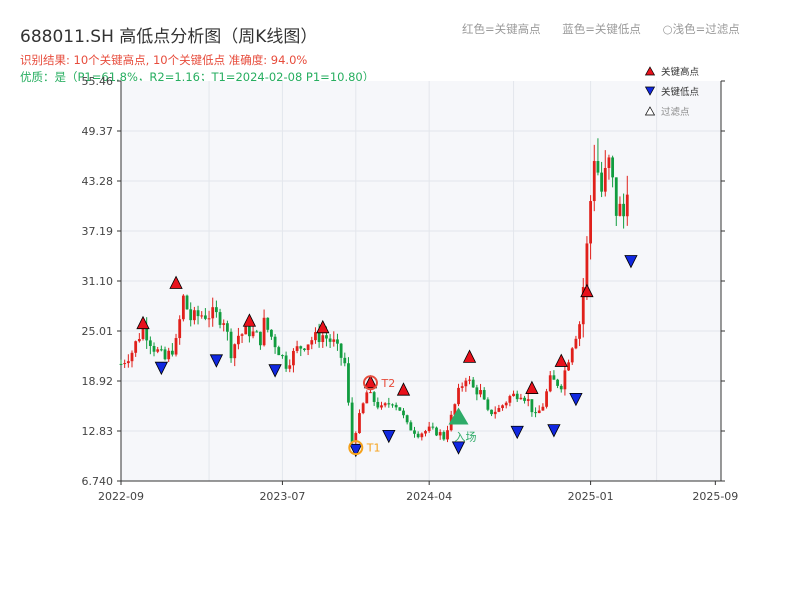  Describe the element at coordinates (680, 72) in the screenshot. I see `legend-high-label: 关键高点` at that location.